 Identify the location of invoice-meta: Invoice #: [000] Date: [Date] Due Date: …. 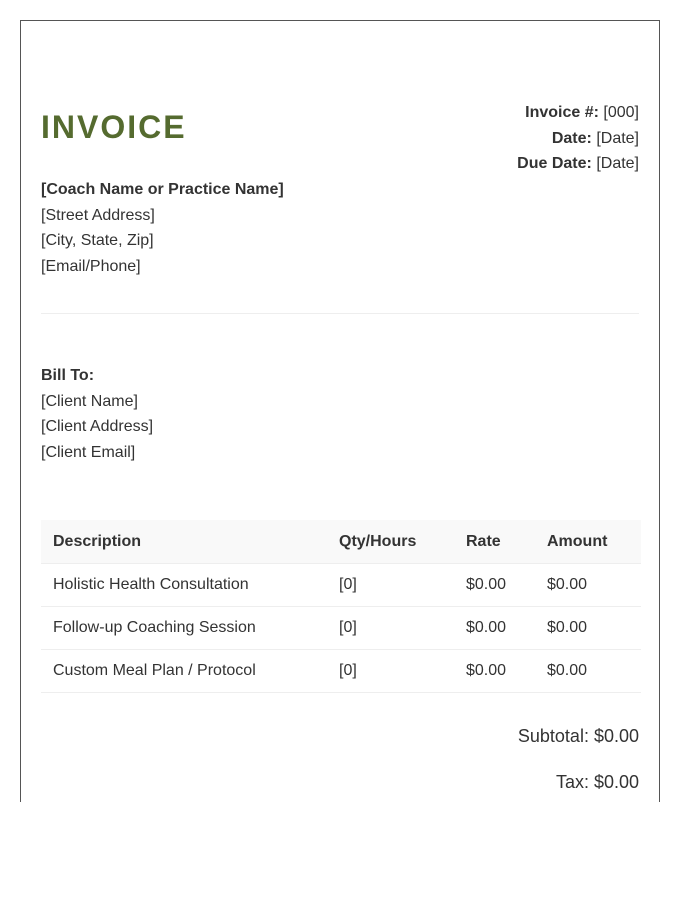
(578, 138).